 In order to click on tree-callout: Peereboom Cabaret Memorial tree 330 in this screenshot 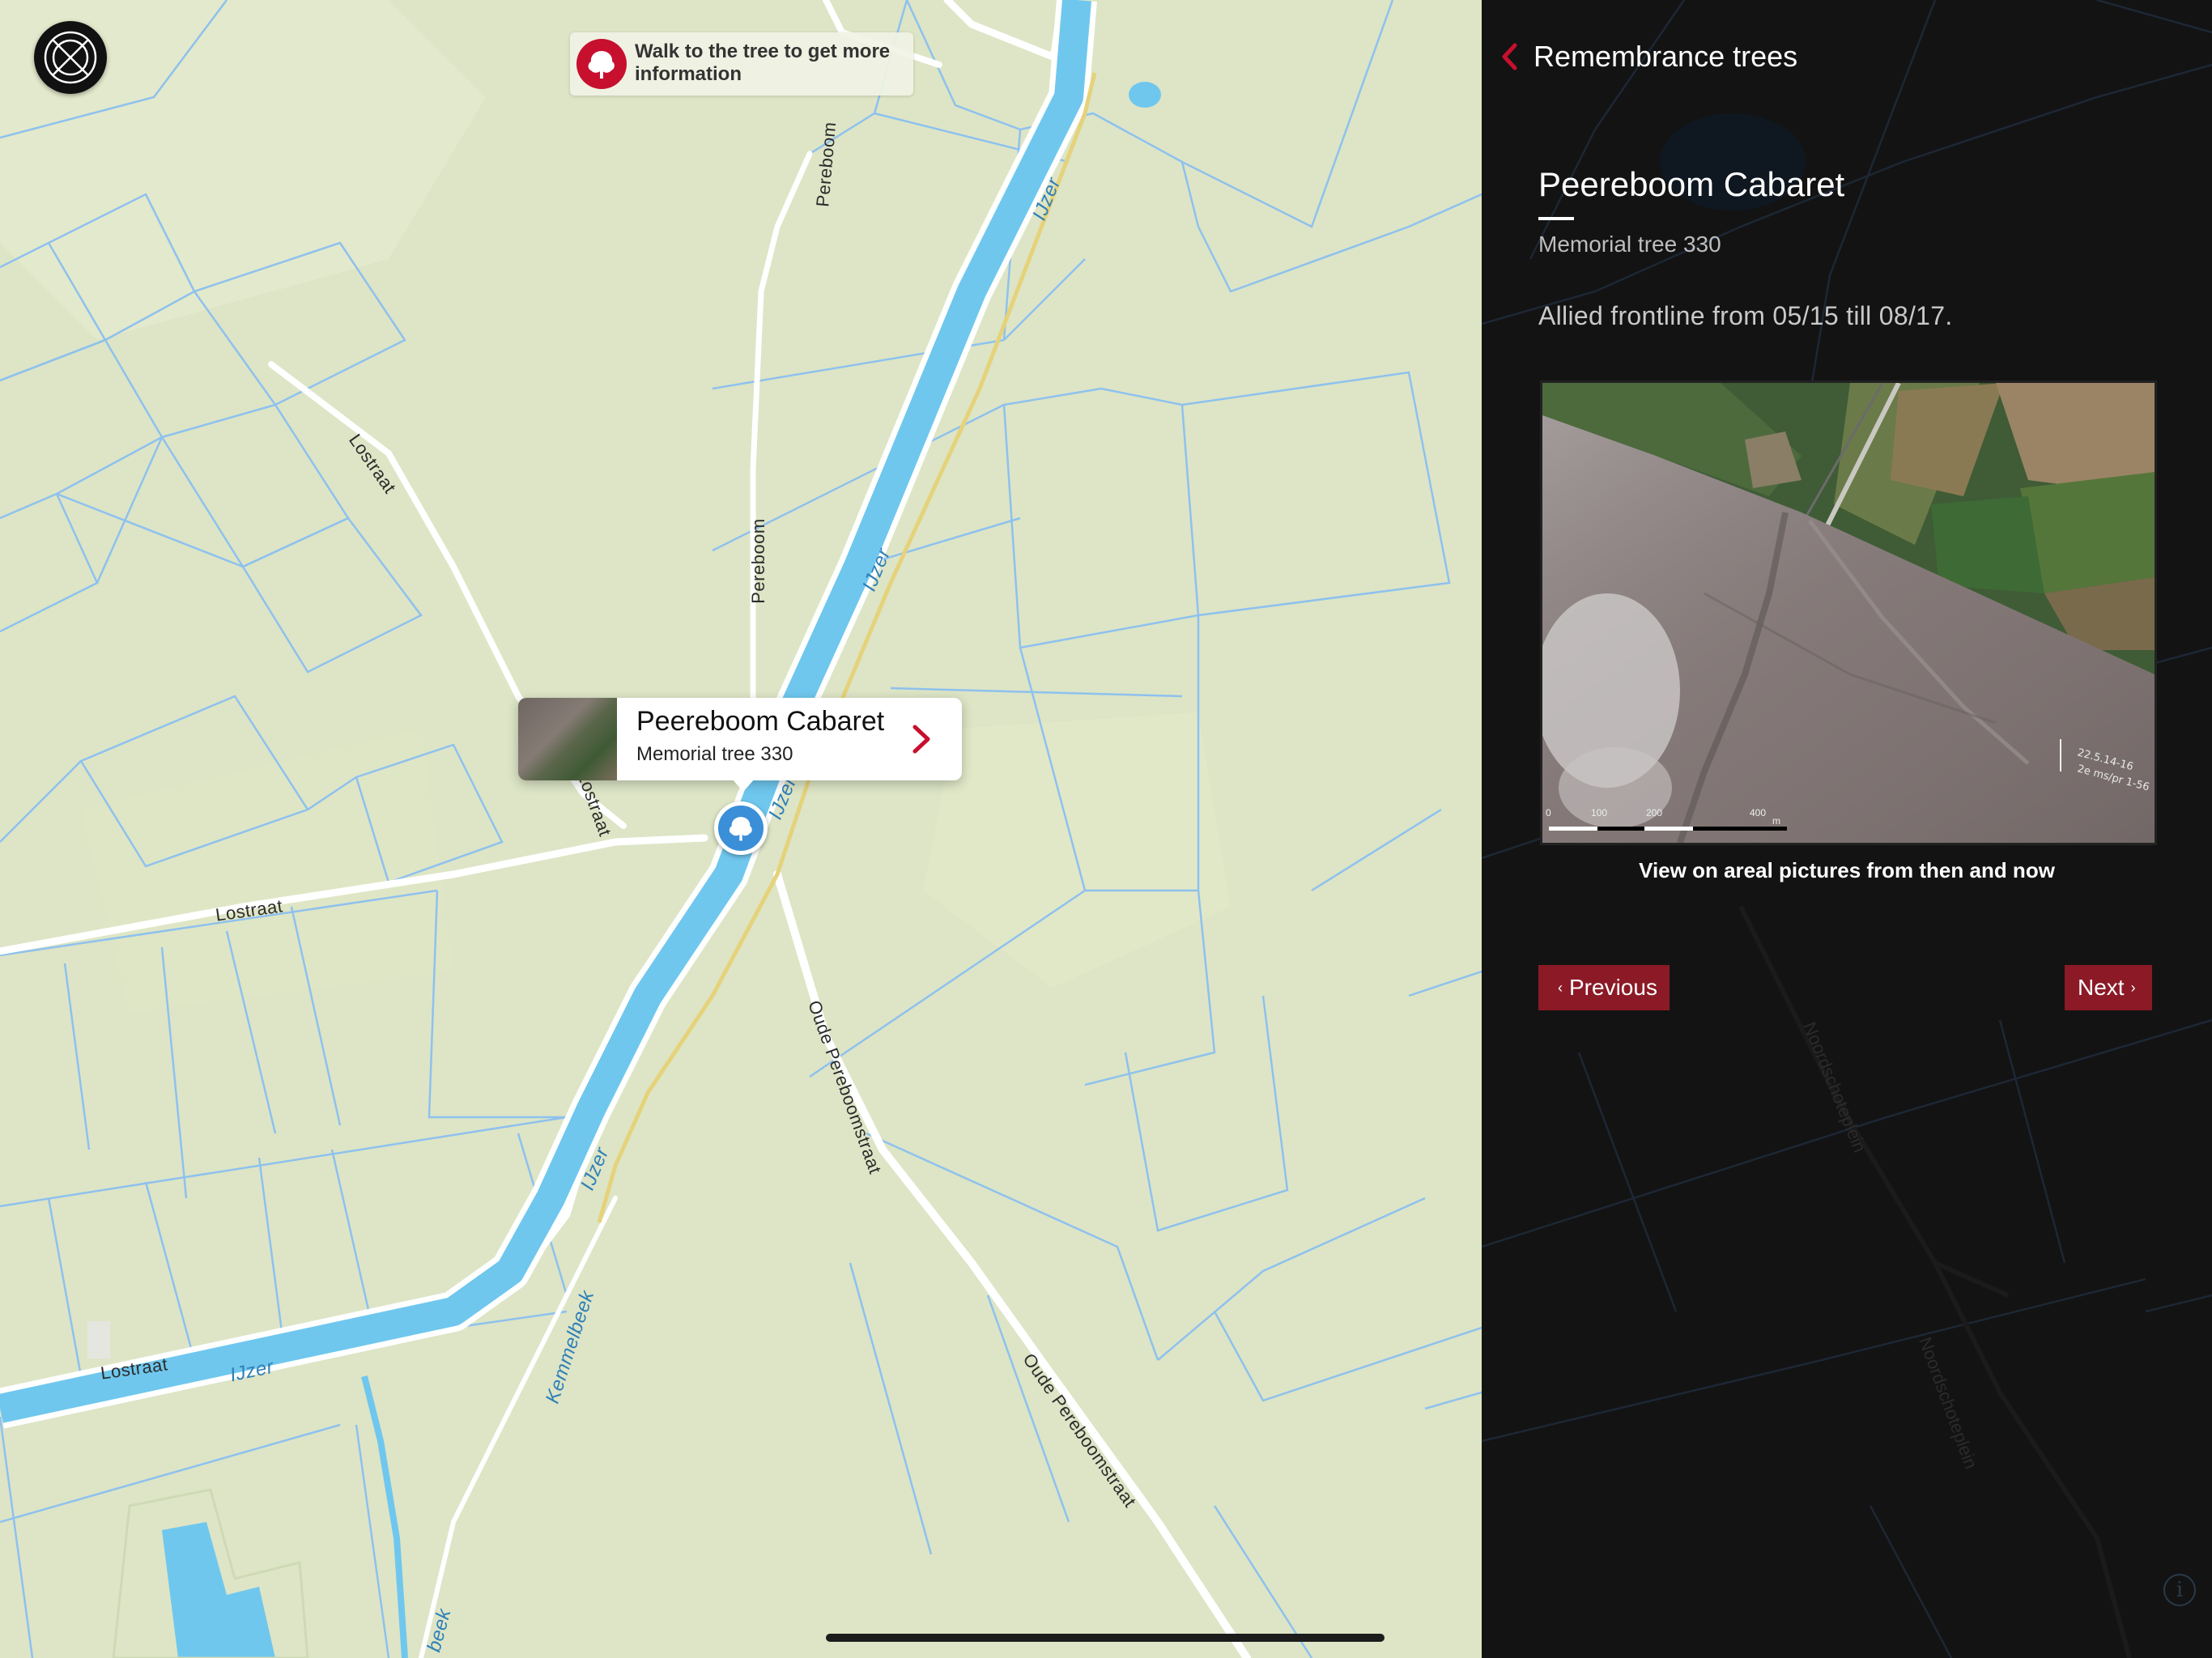, I will do `click(740, 739)`.